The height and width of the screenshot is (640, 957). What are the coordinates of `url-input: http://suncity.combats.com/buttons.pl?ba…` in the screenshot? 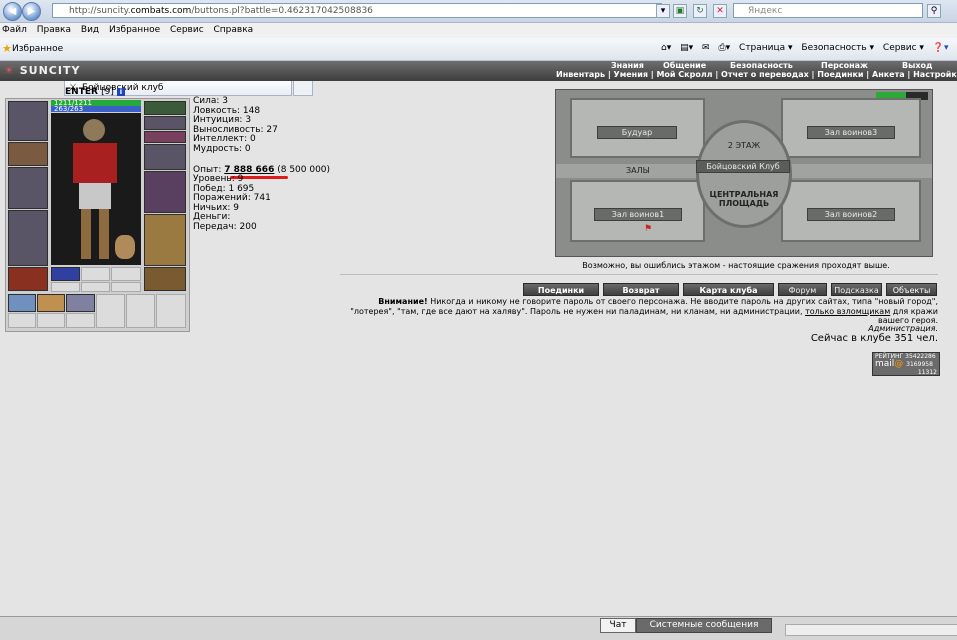 It's located at (357, 10).